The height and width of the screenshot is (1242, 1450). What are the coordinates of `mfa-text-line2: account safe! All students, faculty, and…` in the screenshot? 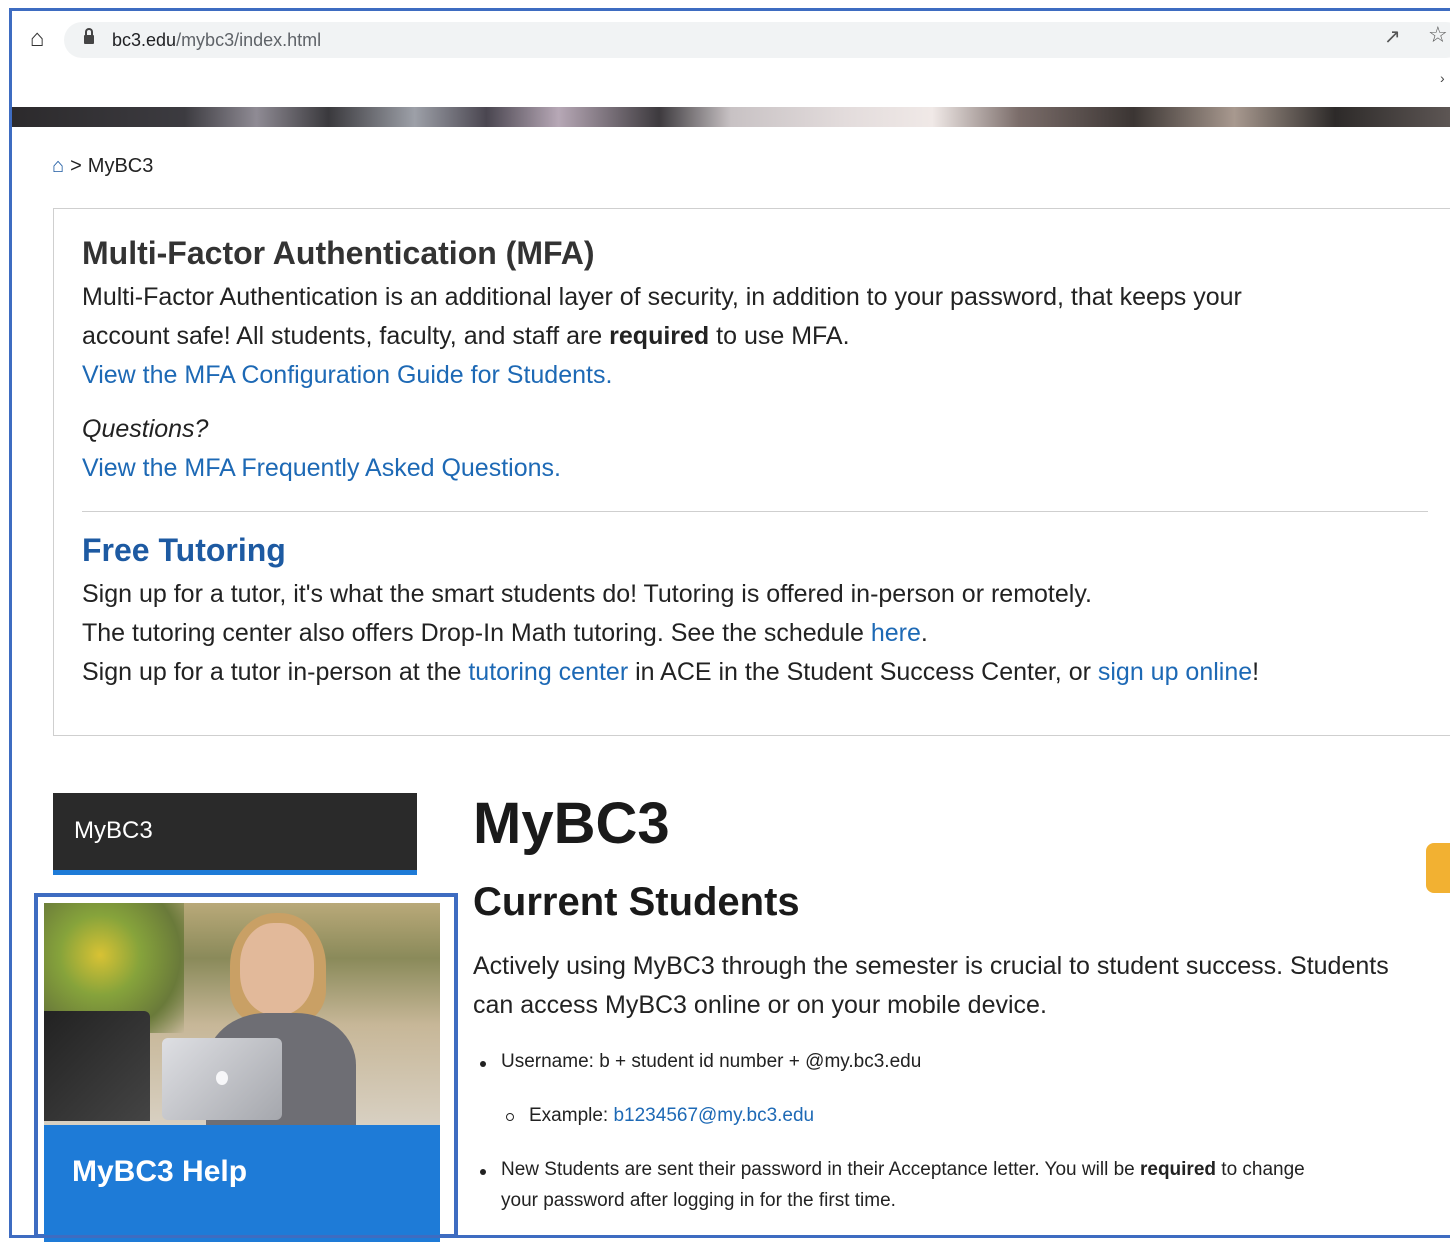 It's located at (466, 336).